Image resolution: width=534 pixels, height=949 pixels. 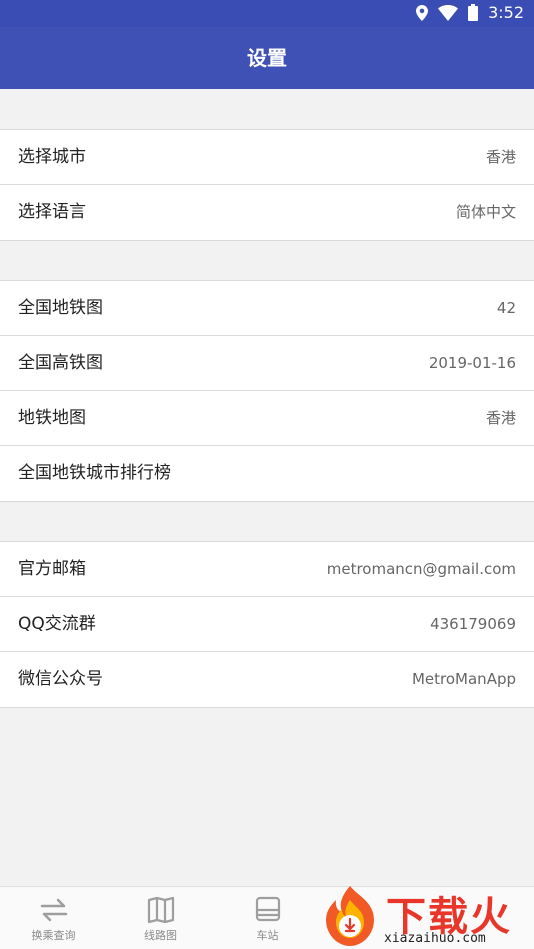 I want to click on row-value: 42, so click(x=506, y=308).